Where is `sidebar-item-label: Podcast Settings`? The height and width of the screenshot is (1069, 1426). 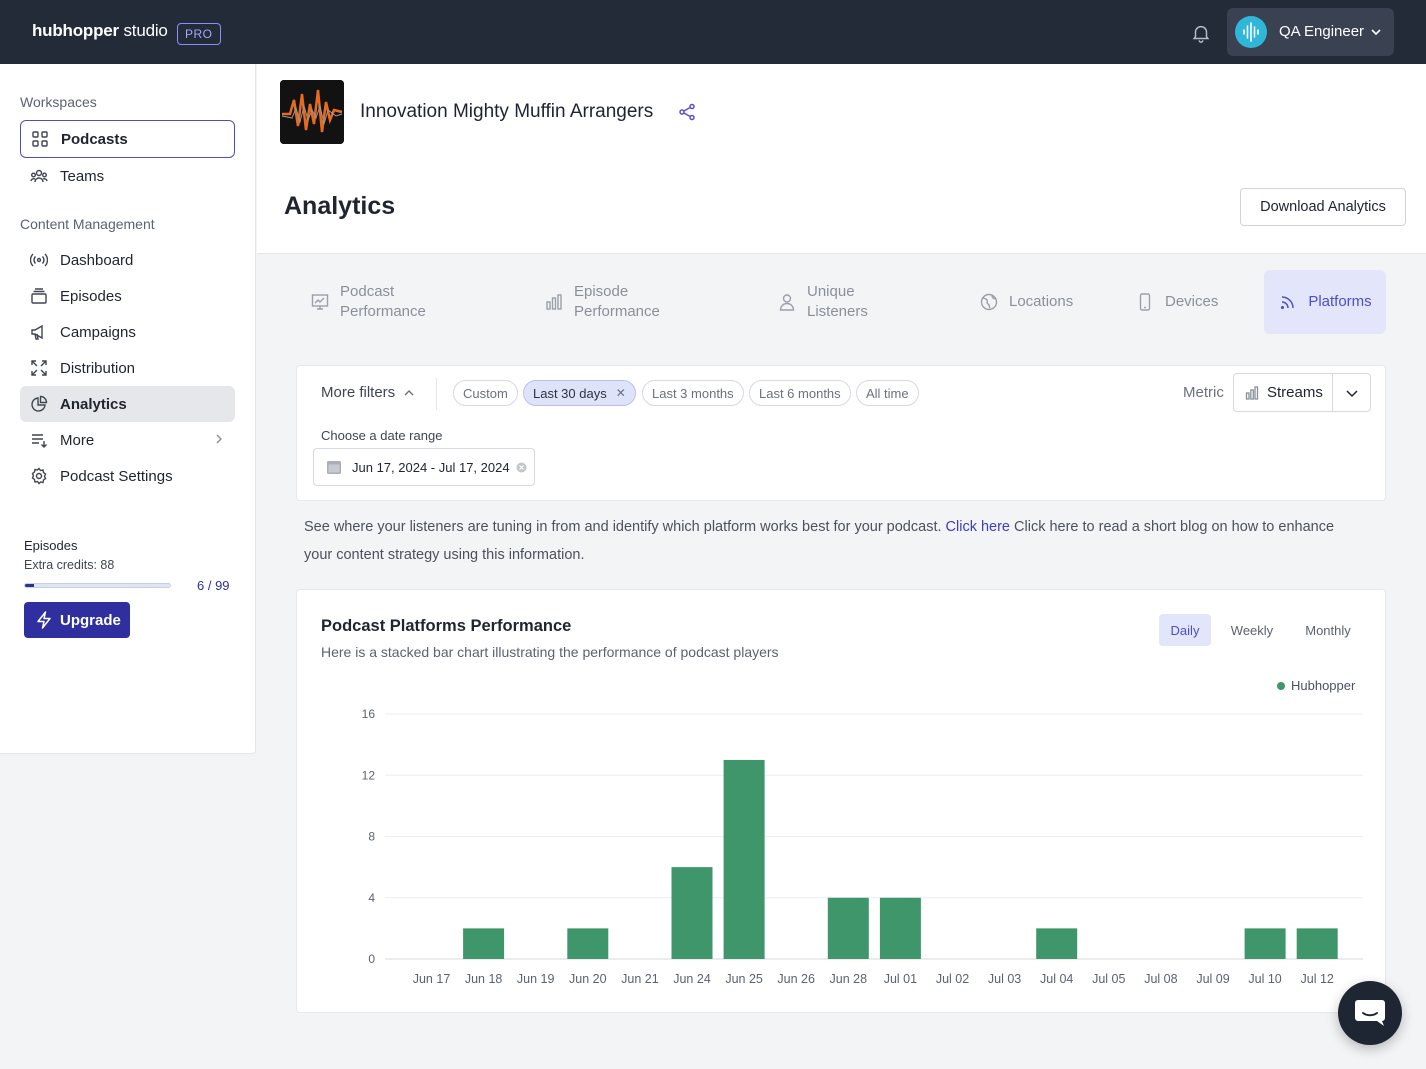 sidebar-item-label: Podcast Settings is located at coordinates (116, 476).